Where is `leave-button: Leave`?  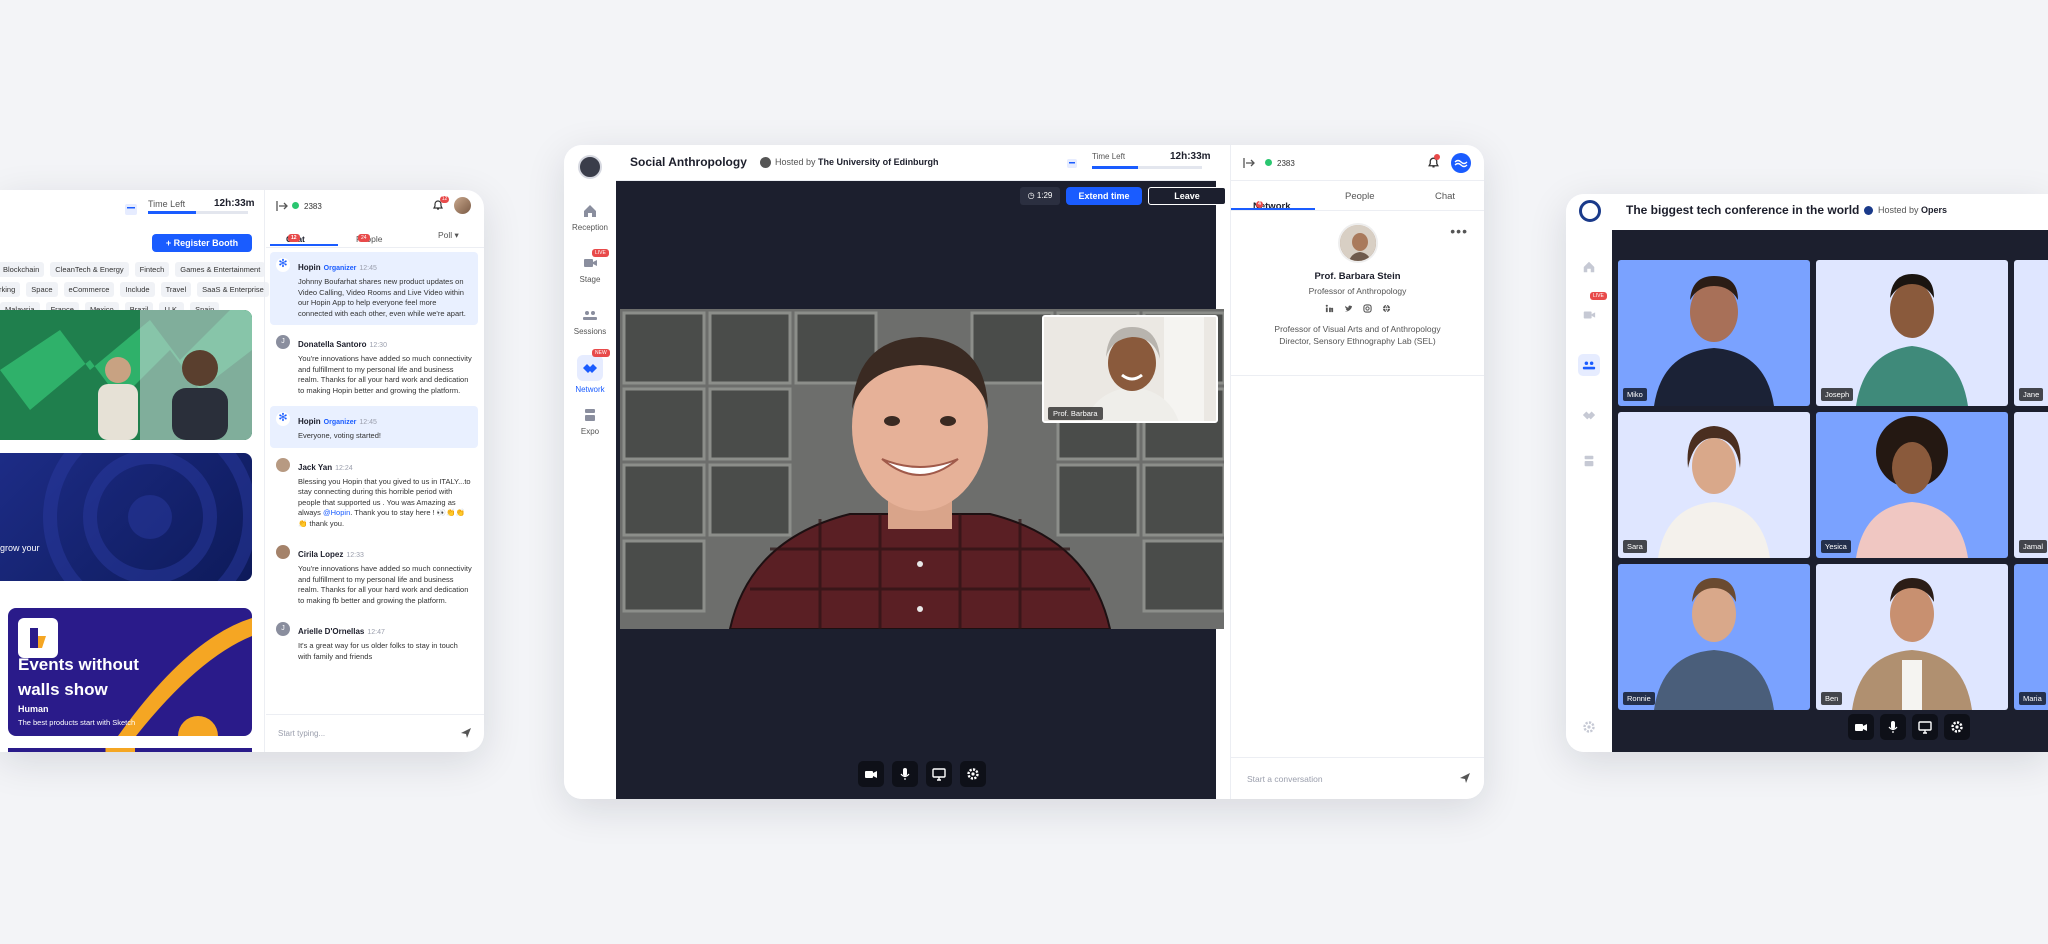
leave-button: Leave is located at coordinates (1187, 196).